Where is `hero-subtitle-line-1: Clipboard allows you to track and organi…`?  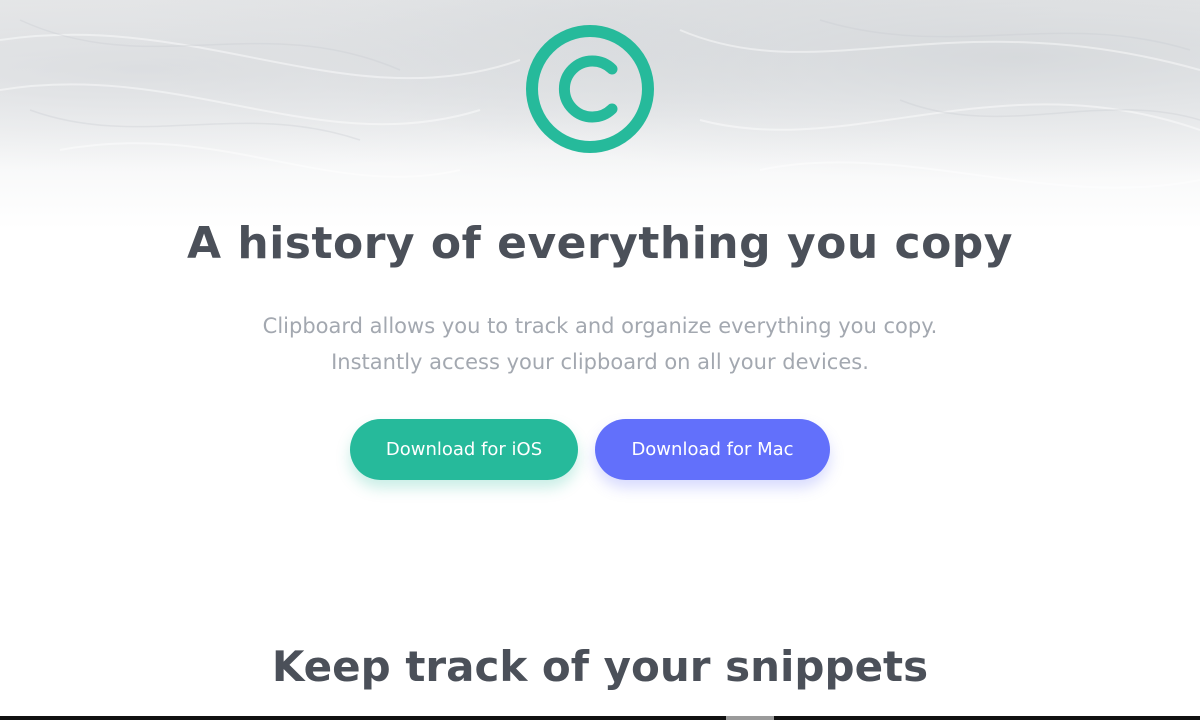 hero-subtitle-line-1: Clipboard allows you to track and organi… is located at coordinates (600, 326).